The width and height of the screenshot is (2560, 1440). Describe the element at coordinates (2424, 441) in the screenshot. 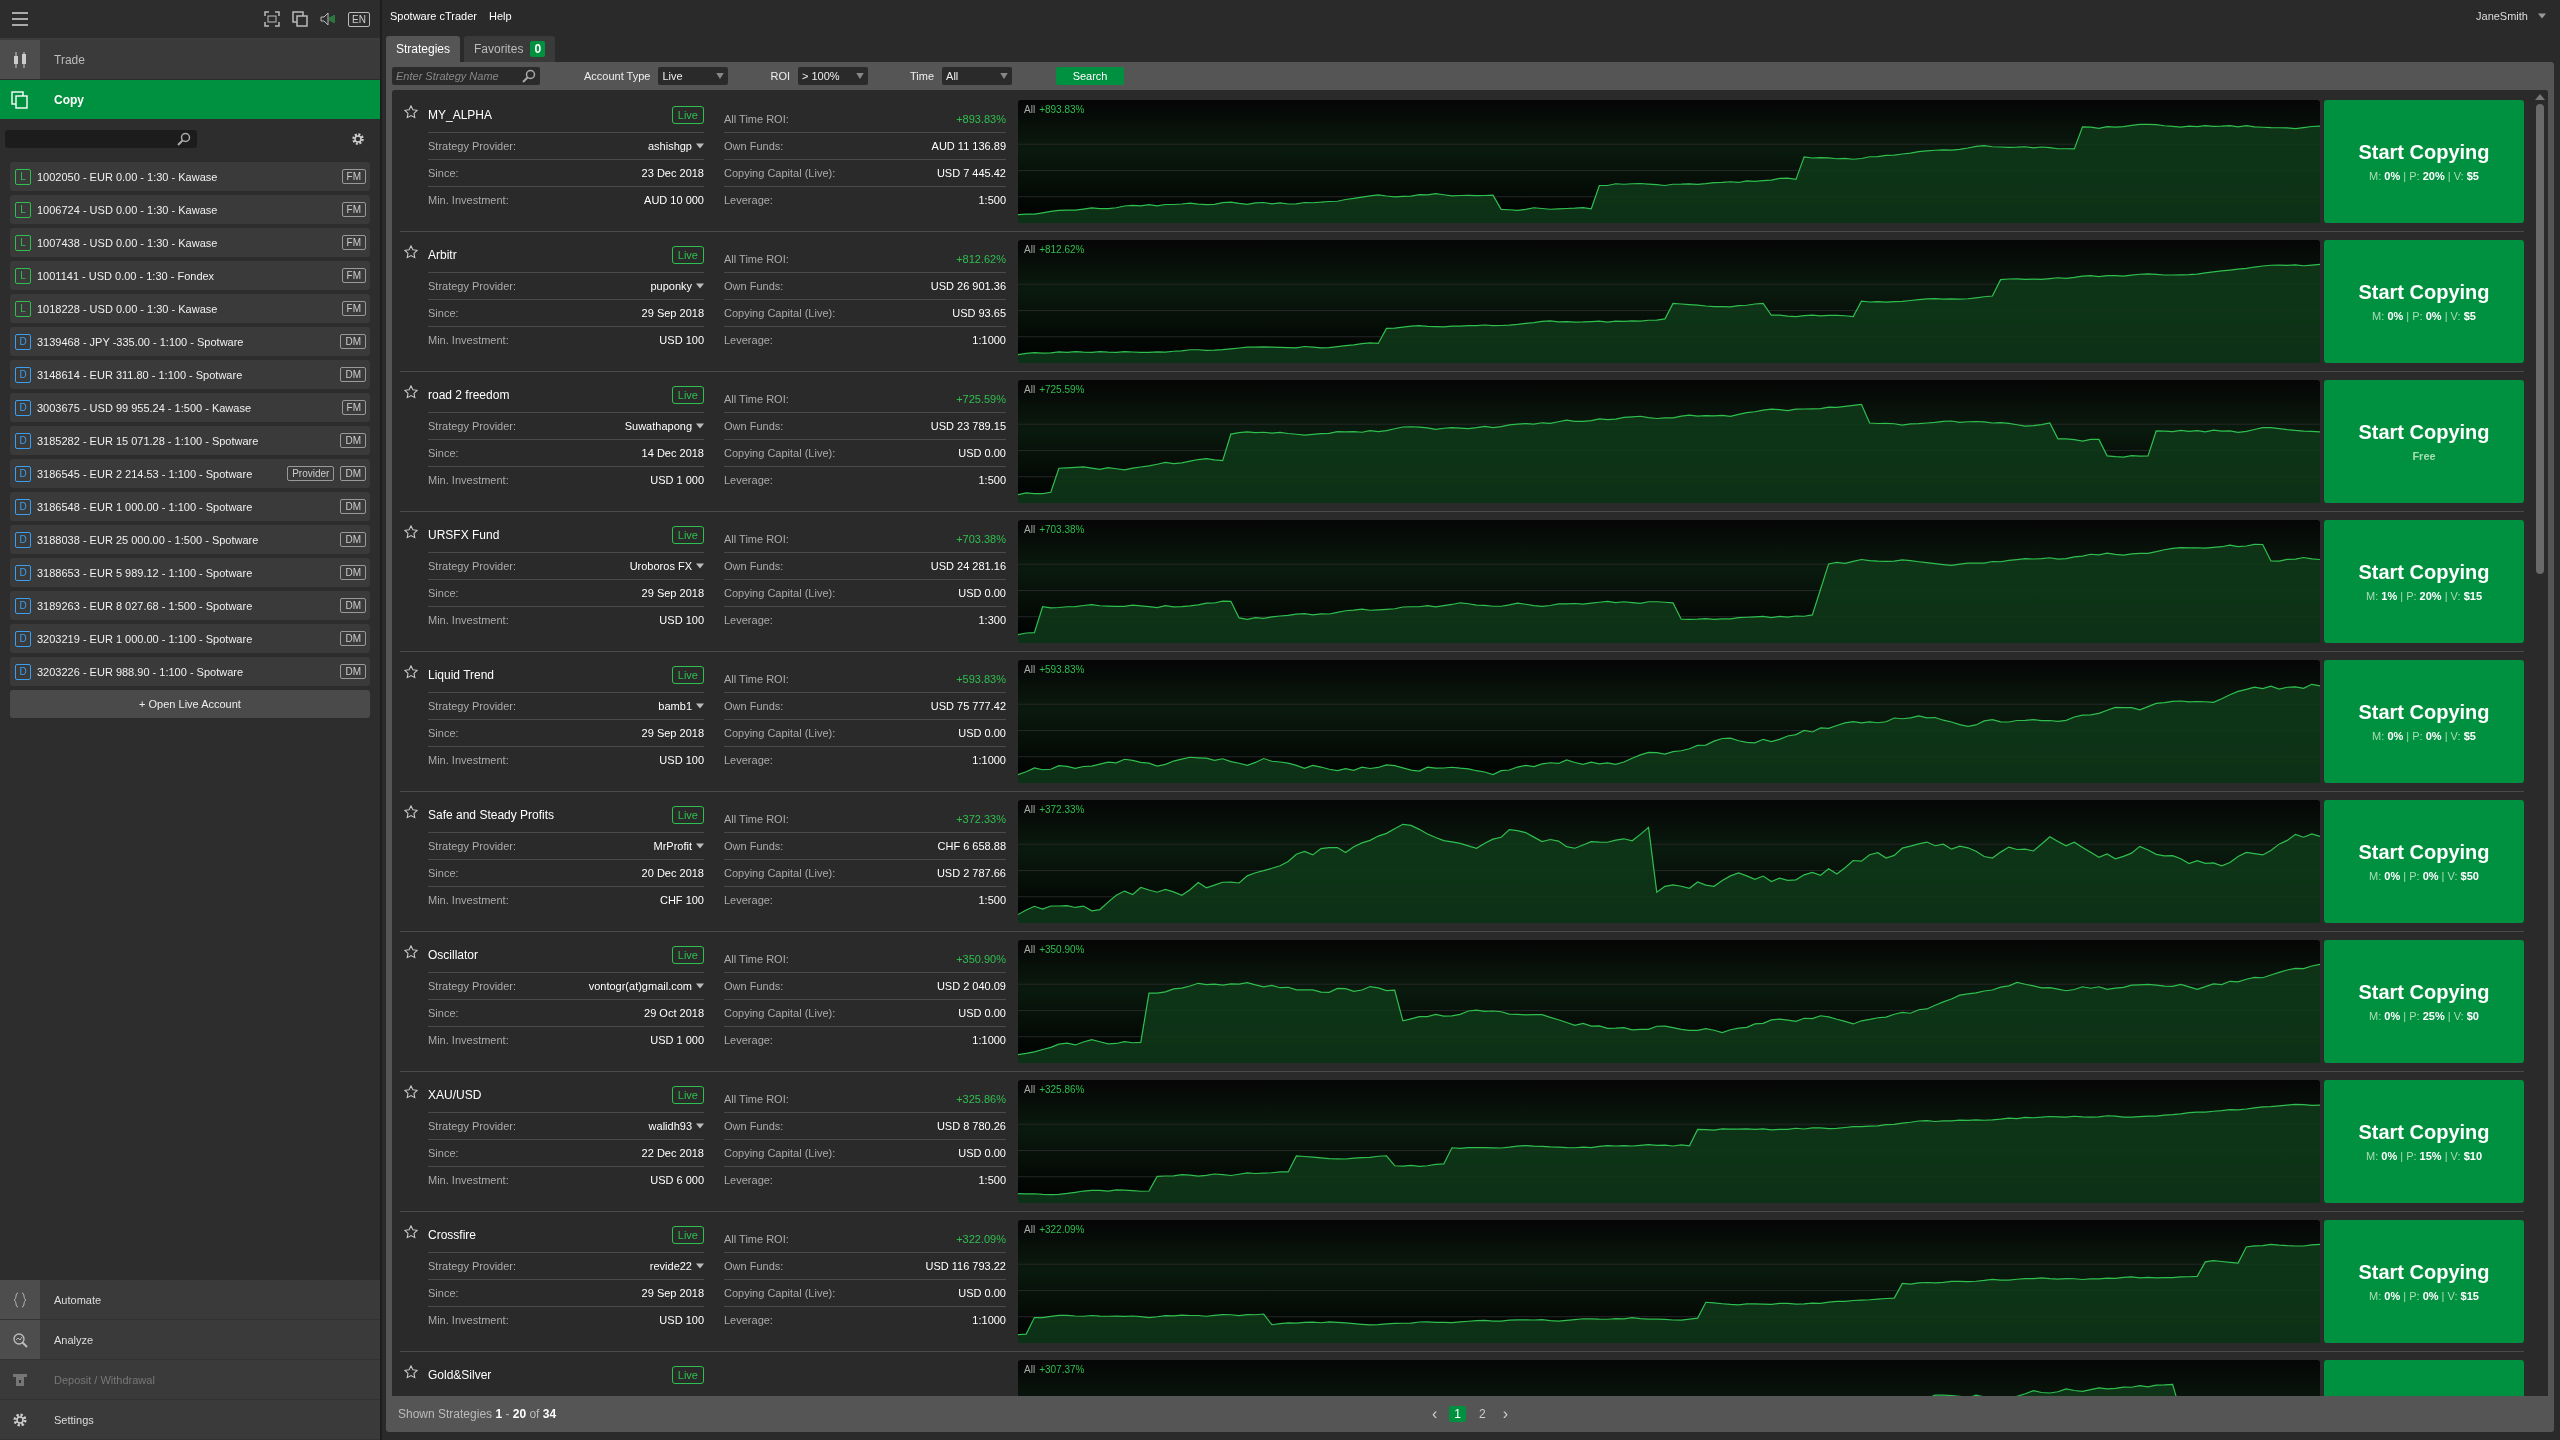

I see `start-copying-button: Start Copying Free` at that location.